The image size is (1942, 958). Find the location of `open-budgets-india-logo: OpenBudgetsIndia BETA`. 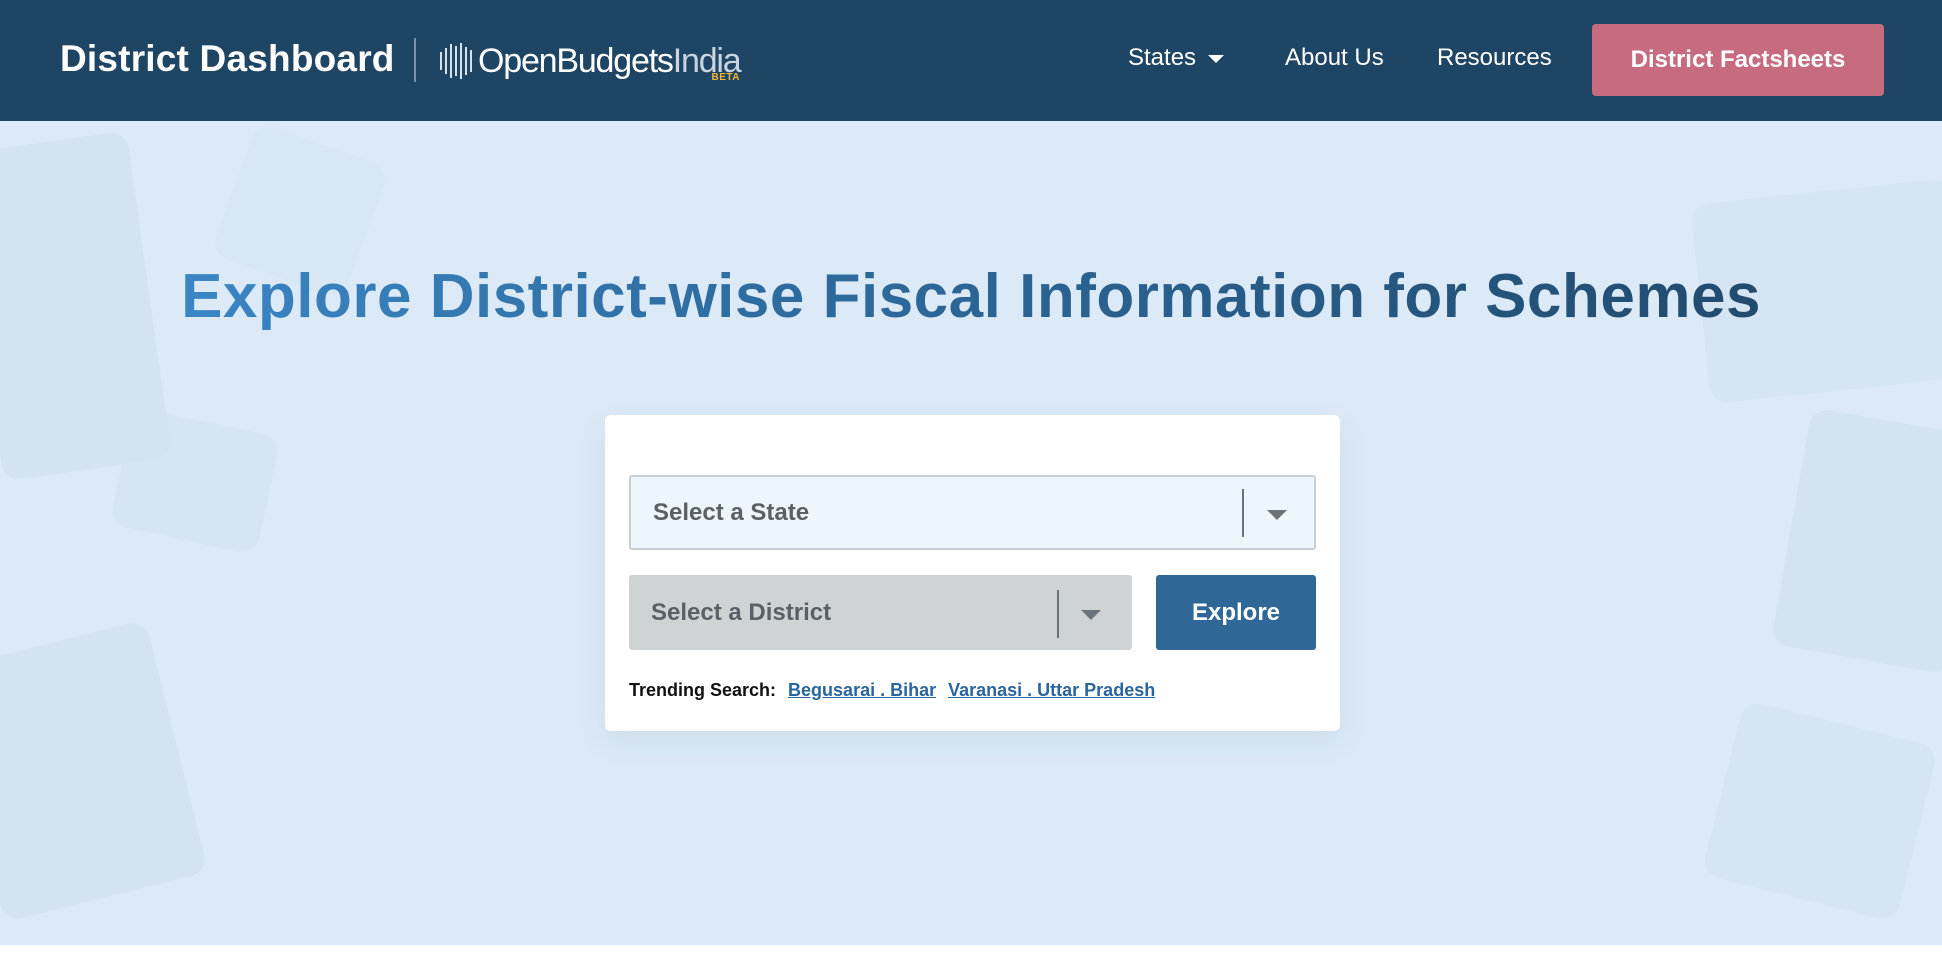

open-budgets-india-logo: OpenBudgetsIndia BETA is located at coordinates (591, 61).